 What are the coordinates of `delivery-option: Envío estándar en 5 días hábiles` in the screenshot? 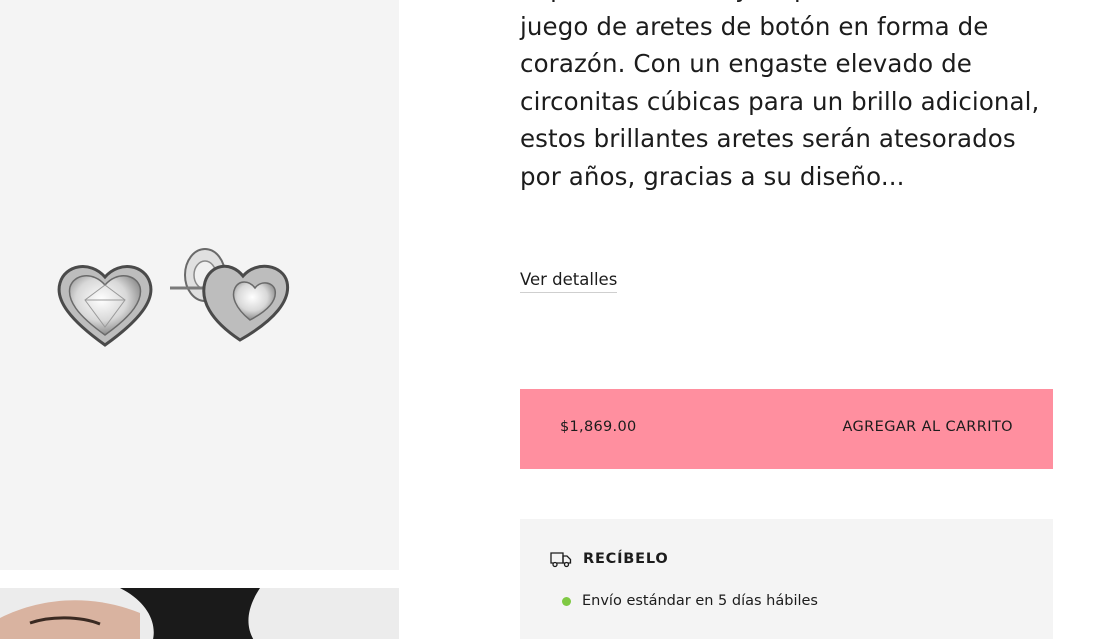 It's located at (690, 601).